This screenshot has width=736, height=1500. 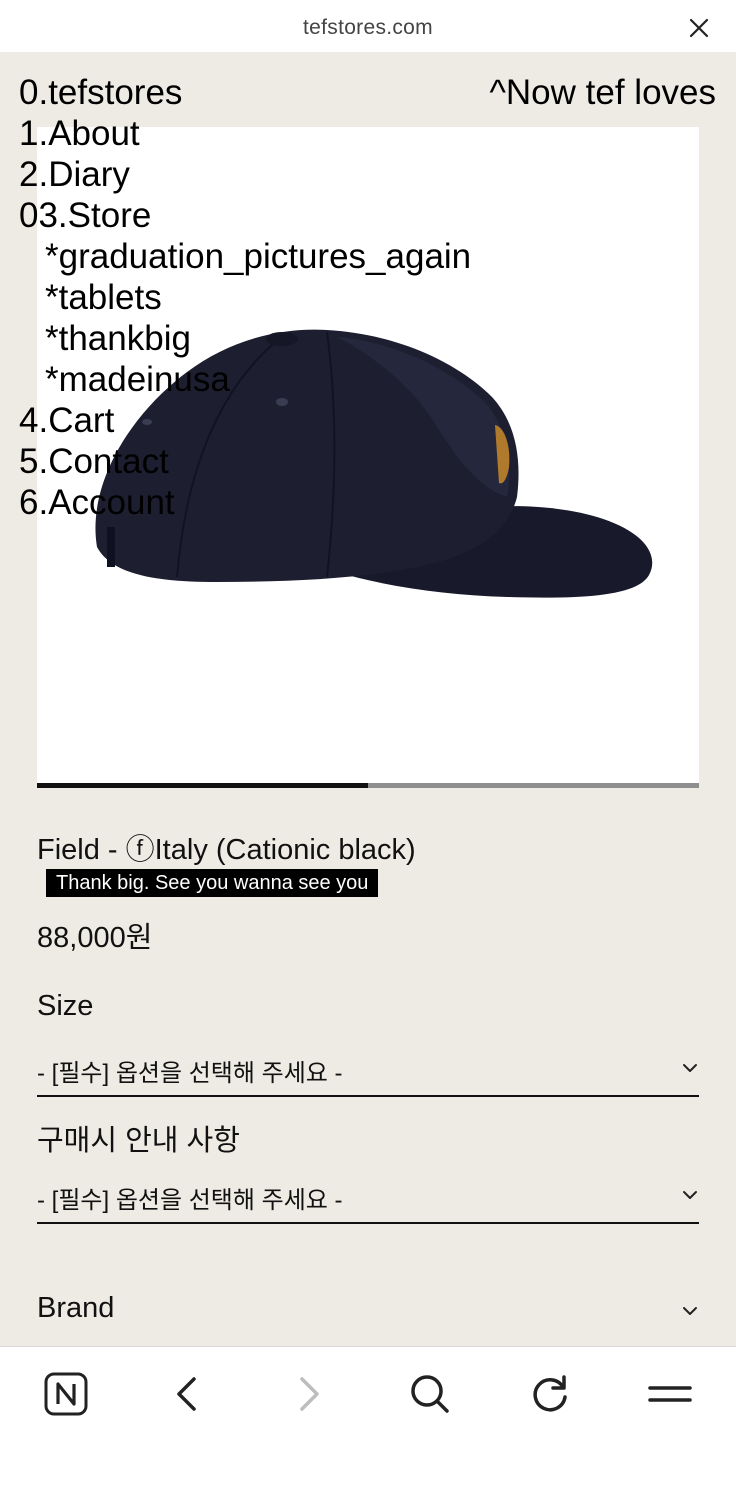 What do you see at coordinates (245, 502) in the screenshot?
I see `menu-item-account: 6.Account` at bounding box center [245, 502].